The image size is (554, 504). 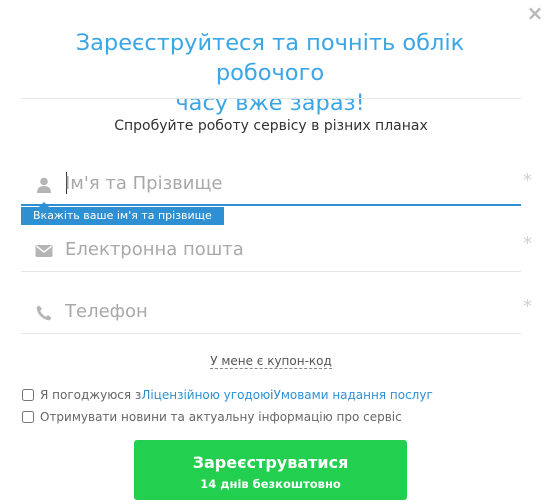 What do you see at coordinates (271, 98) in the screenshot?
I see `divider` at bounding box center [271, 98].